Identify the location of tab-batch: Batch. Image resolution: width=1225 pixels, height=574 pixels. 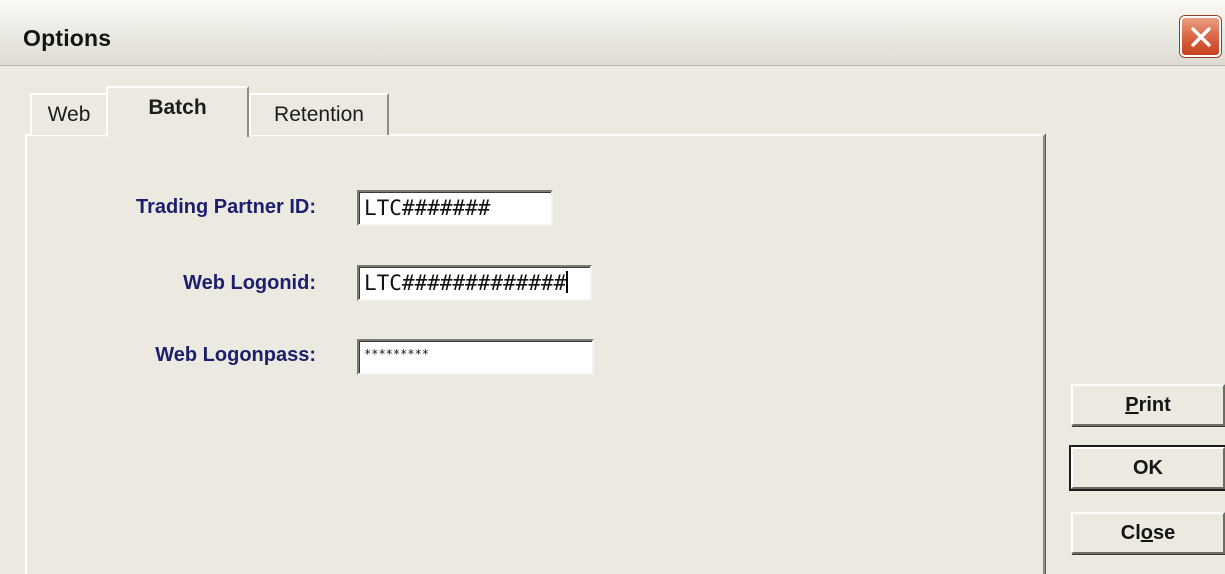
(177, 111).